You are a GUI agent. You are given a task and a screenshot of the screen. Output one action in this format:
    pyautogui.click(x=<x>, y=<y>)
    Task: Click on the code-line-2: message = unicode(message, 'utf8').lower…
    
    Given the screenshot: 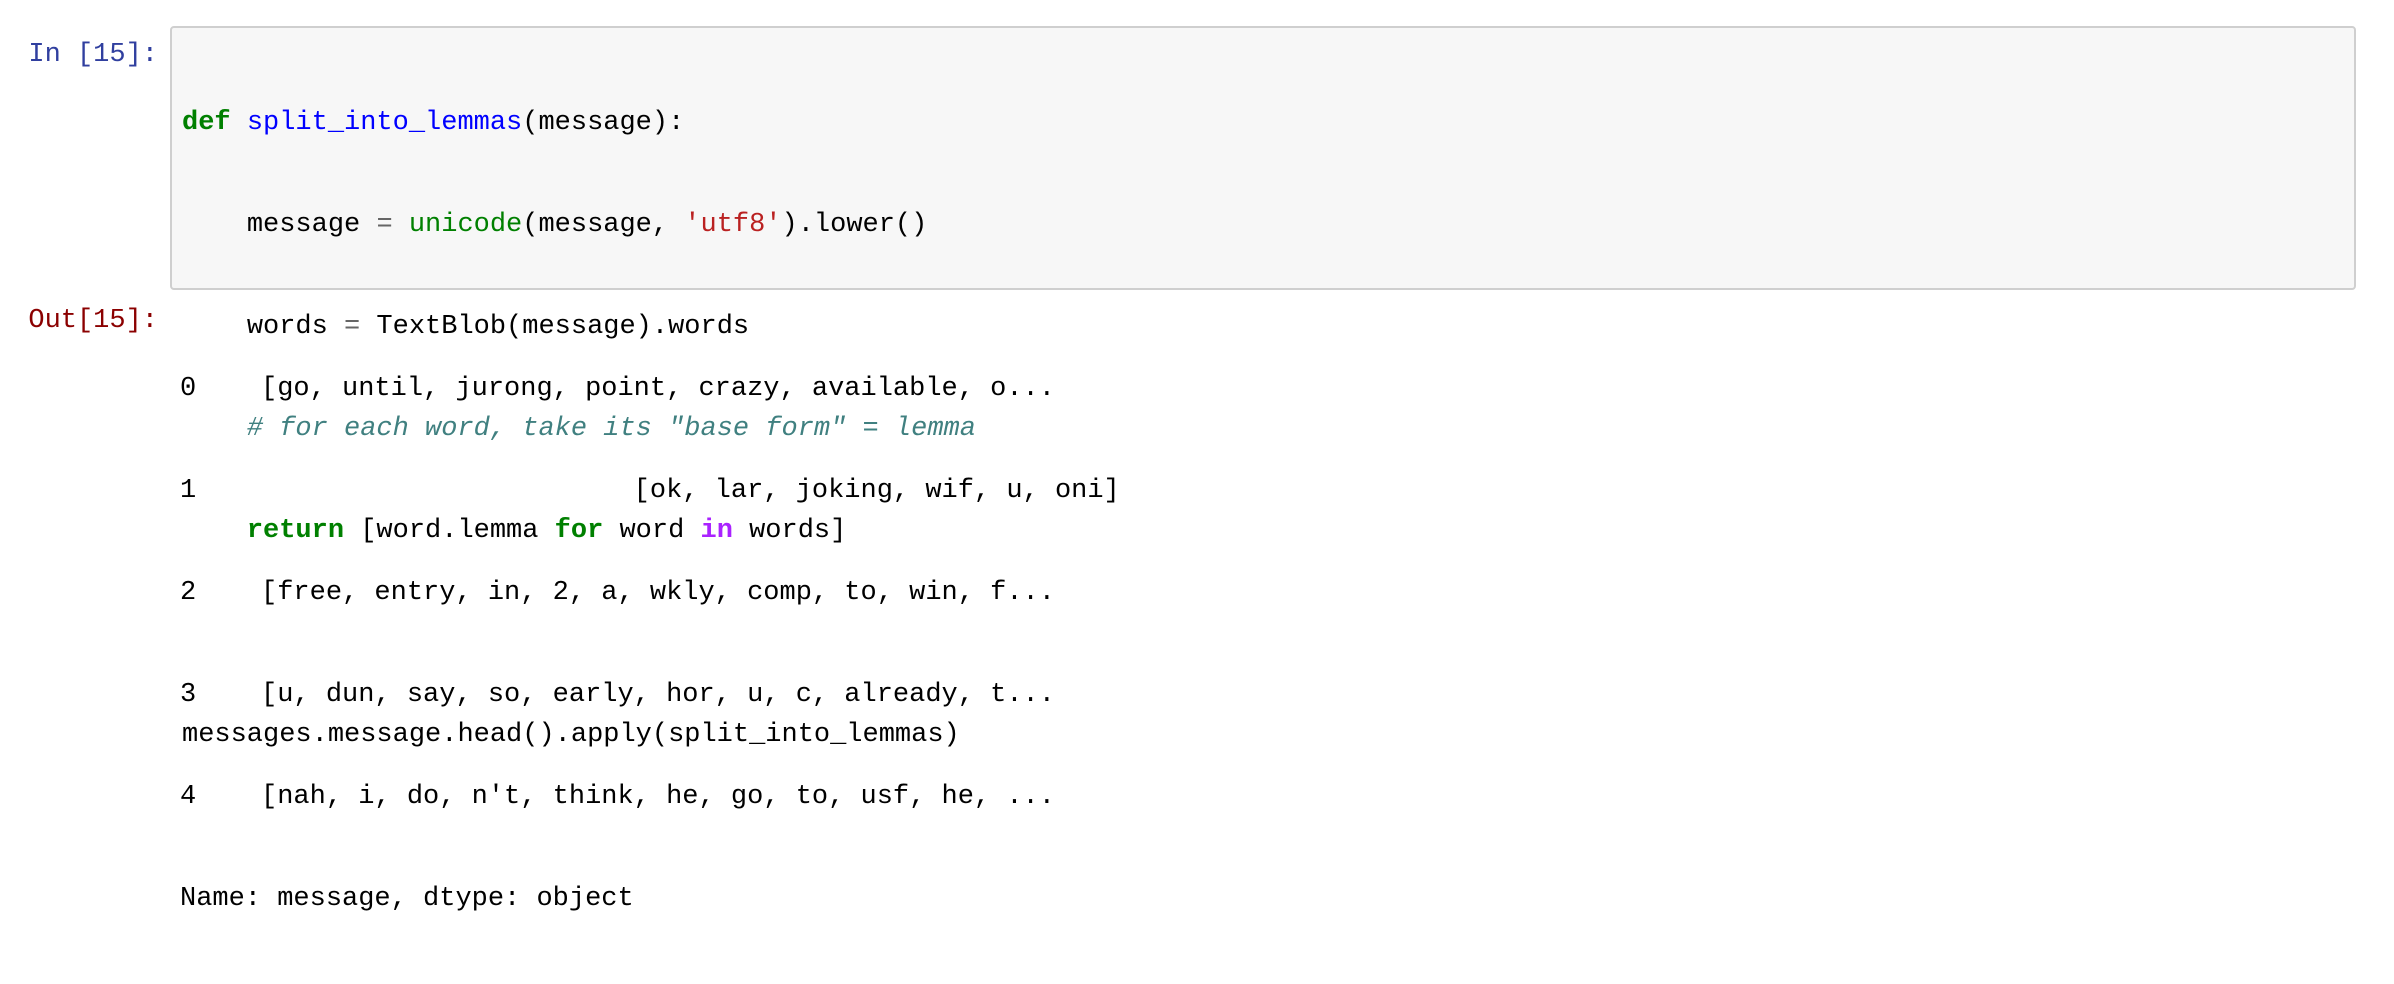 What is the action you would take?
    pyautogui.click(x=579, y=225)
    